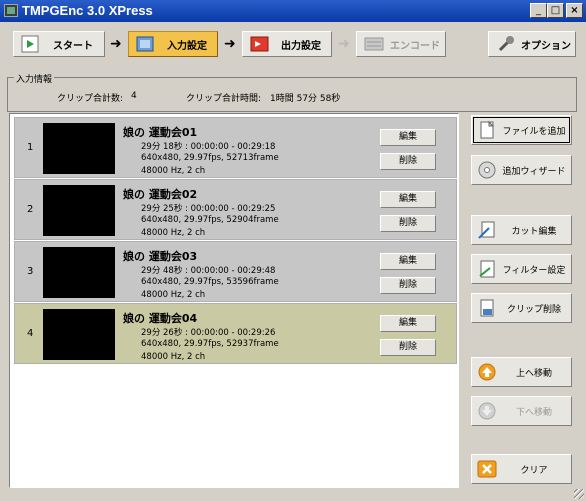  I want to click on close-button: ×, so click(574, 10).